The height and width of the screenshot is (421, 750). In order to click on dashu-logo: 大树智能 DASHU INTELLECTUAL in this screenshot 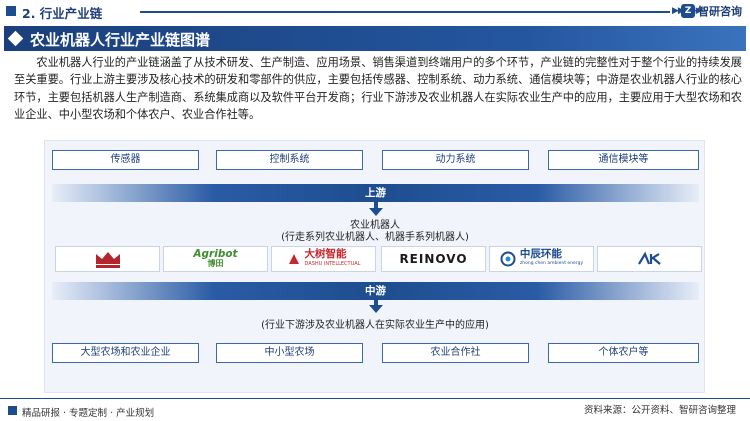, I will do `click(323, 259)`.